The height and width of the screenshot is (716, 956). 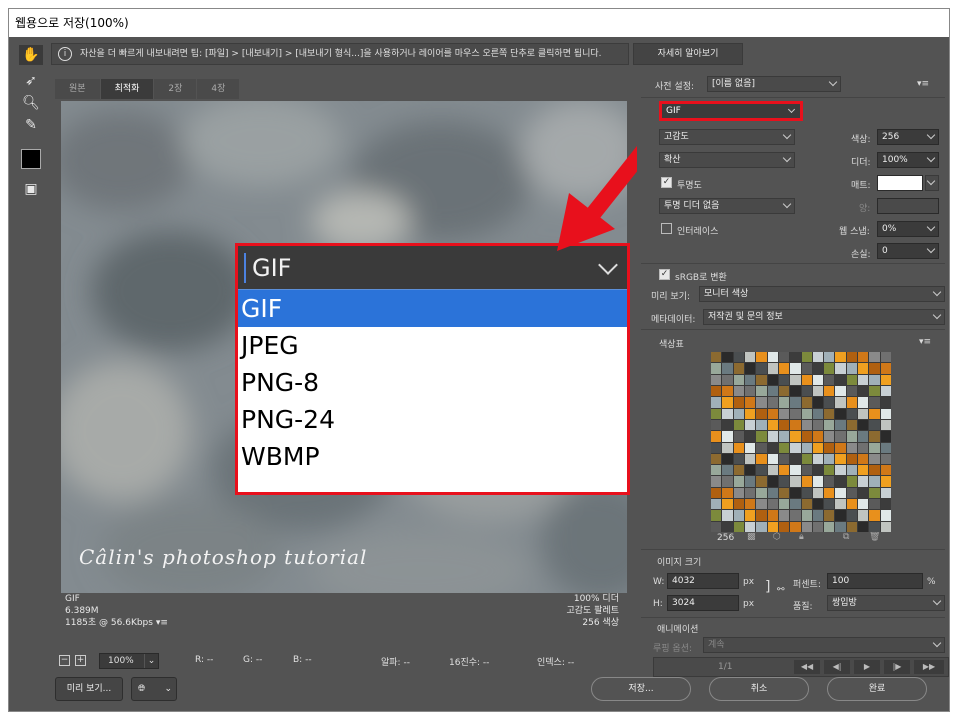 I want to click on tab-optimized: 최적화, so click(x=127, y=89).